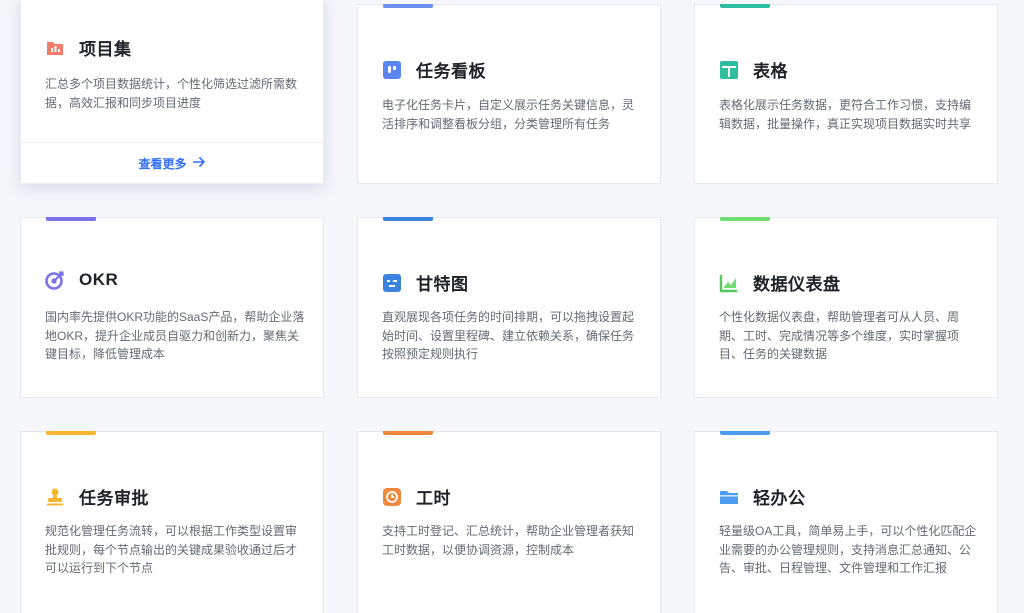 The width and height of the screenshot is (1024, 613). Describe the element at coordinates (105, 49) in the screenshot. I see `card-title: 项目集` at that location.